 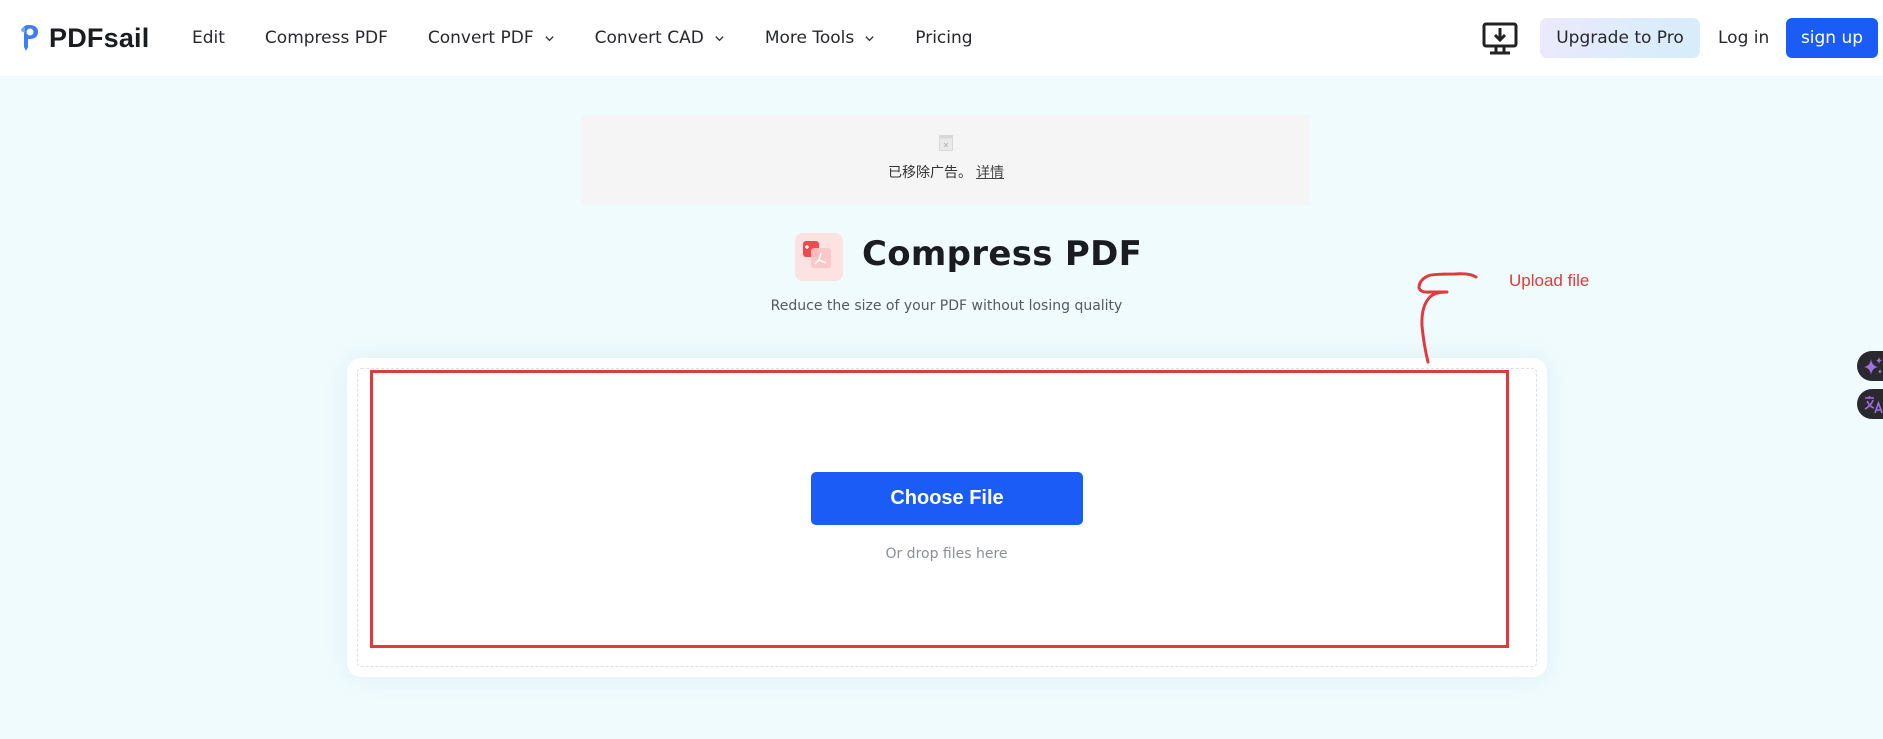 What do you see at coordinates (946, 554) in the screenshot?
I see `drop-files-hint: Or drop files here` at bounding box center [946, 554].